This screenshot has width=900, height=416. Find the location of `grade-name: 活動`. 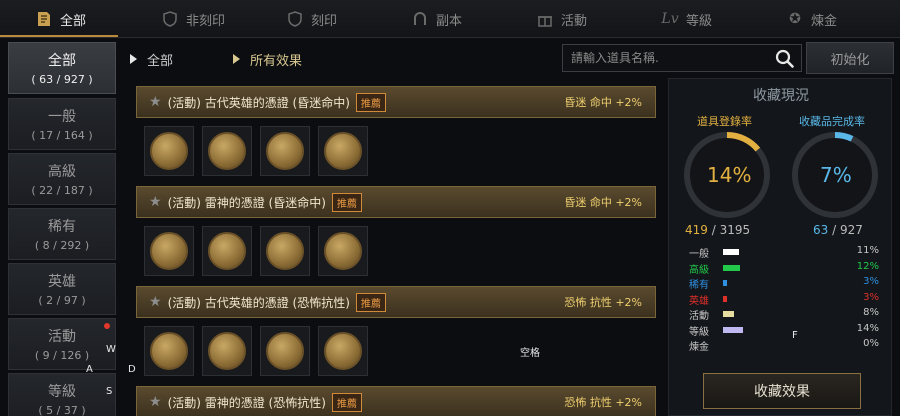

grade-name: 活動 is located at coordinates (699, 316).